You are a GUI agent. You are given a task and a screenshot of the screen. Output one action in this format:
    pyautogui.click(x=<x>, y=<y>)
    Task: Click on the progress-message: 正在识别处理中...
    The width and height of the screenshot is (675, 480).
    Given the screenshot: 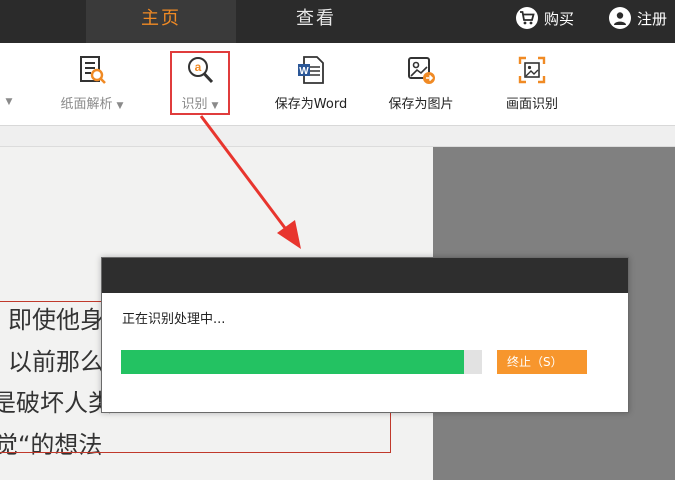 What is the action you would take?
    pyautogui.click(x=174, y=319)
    